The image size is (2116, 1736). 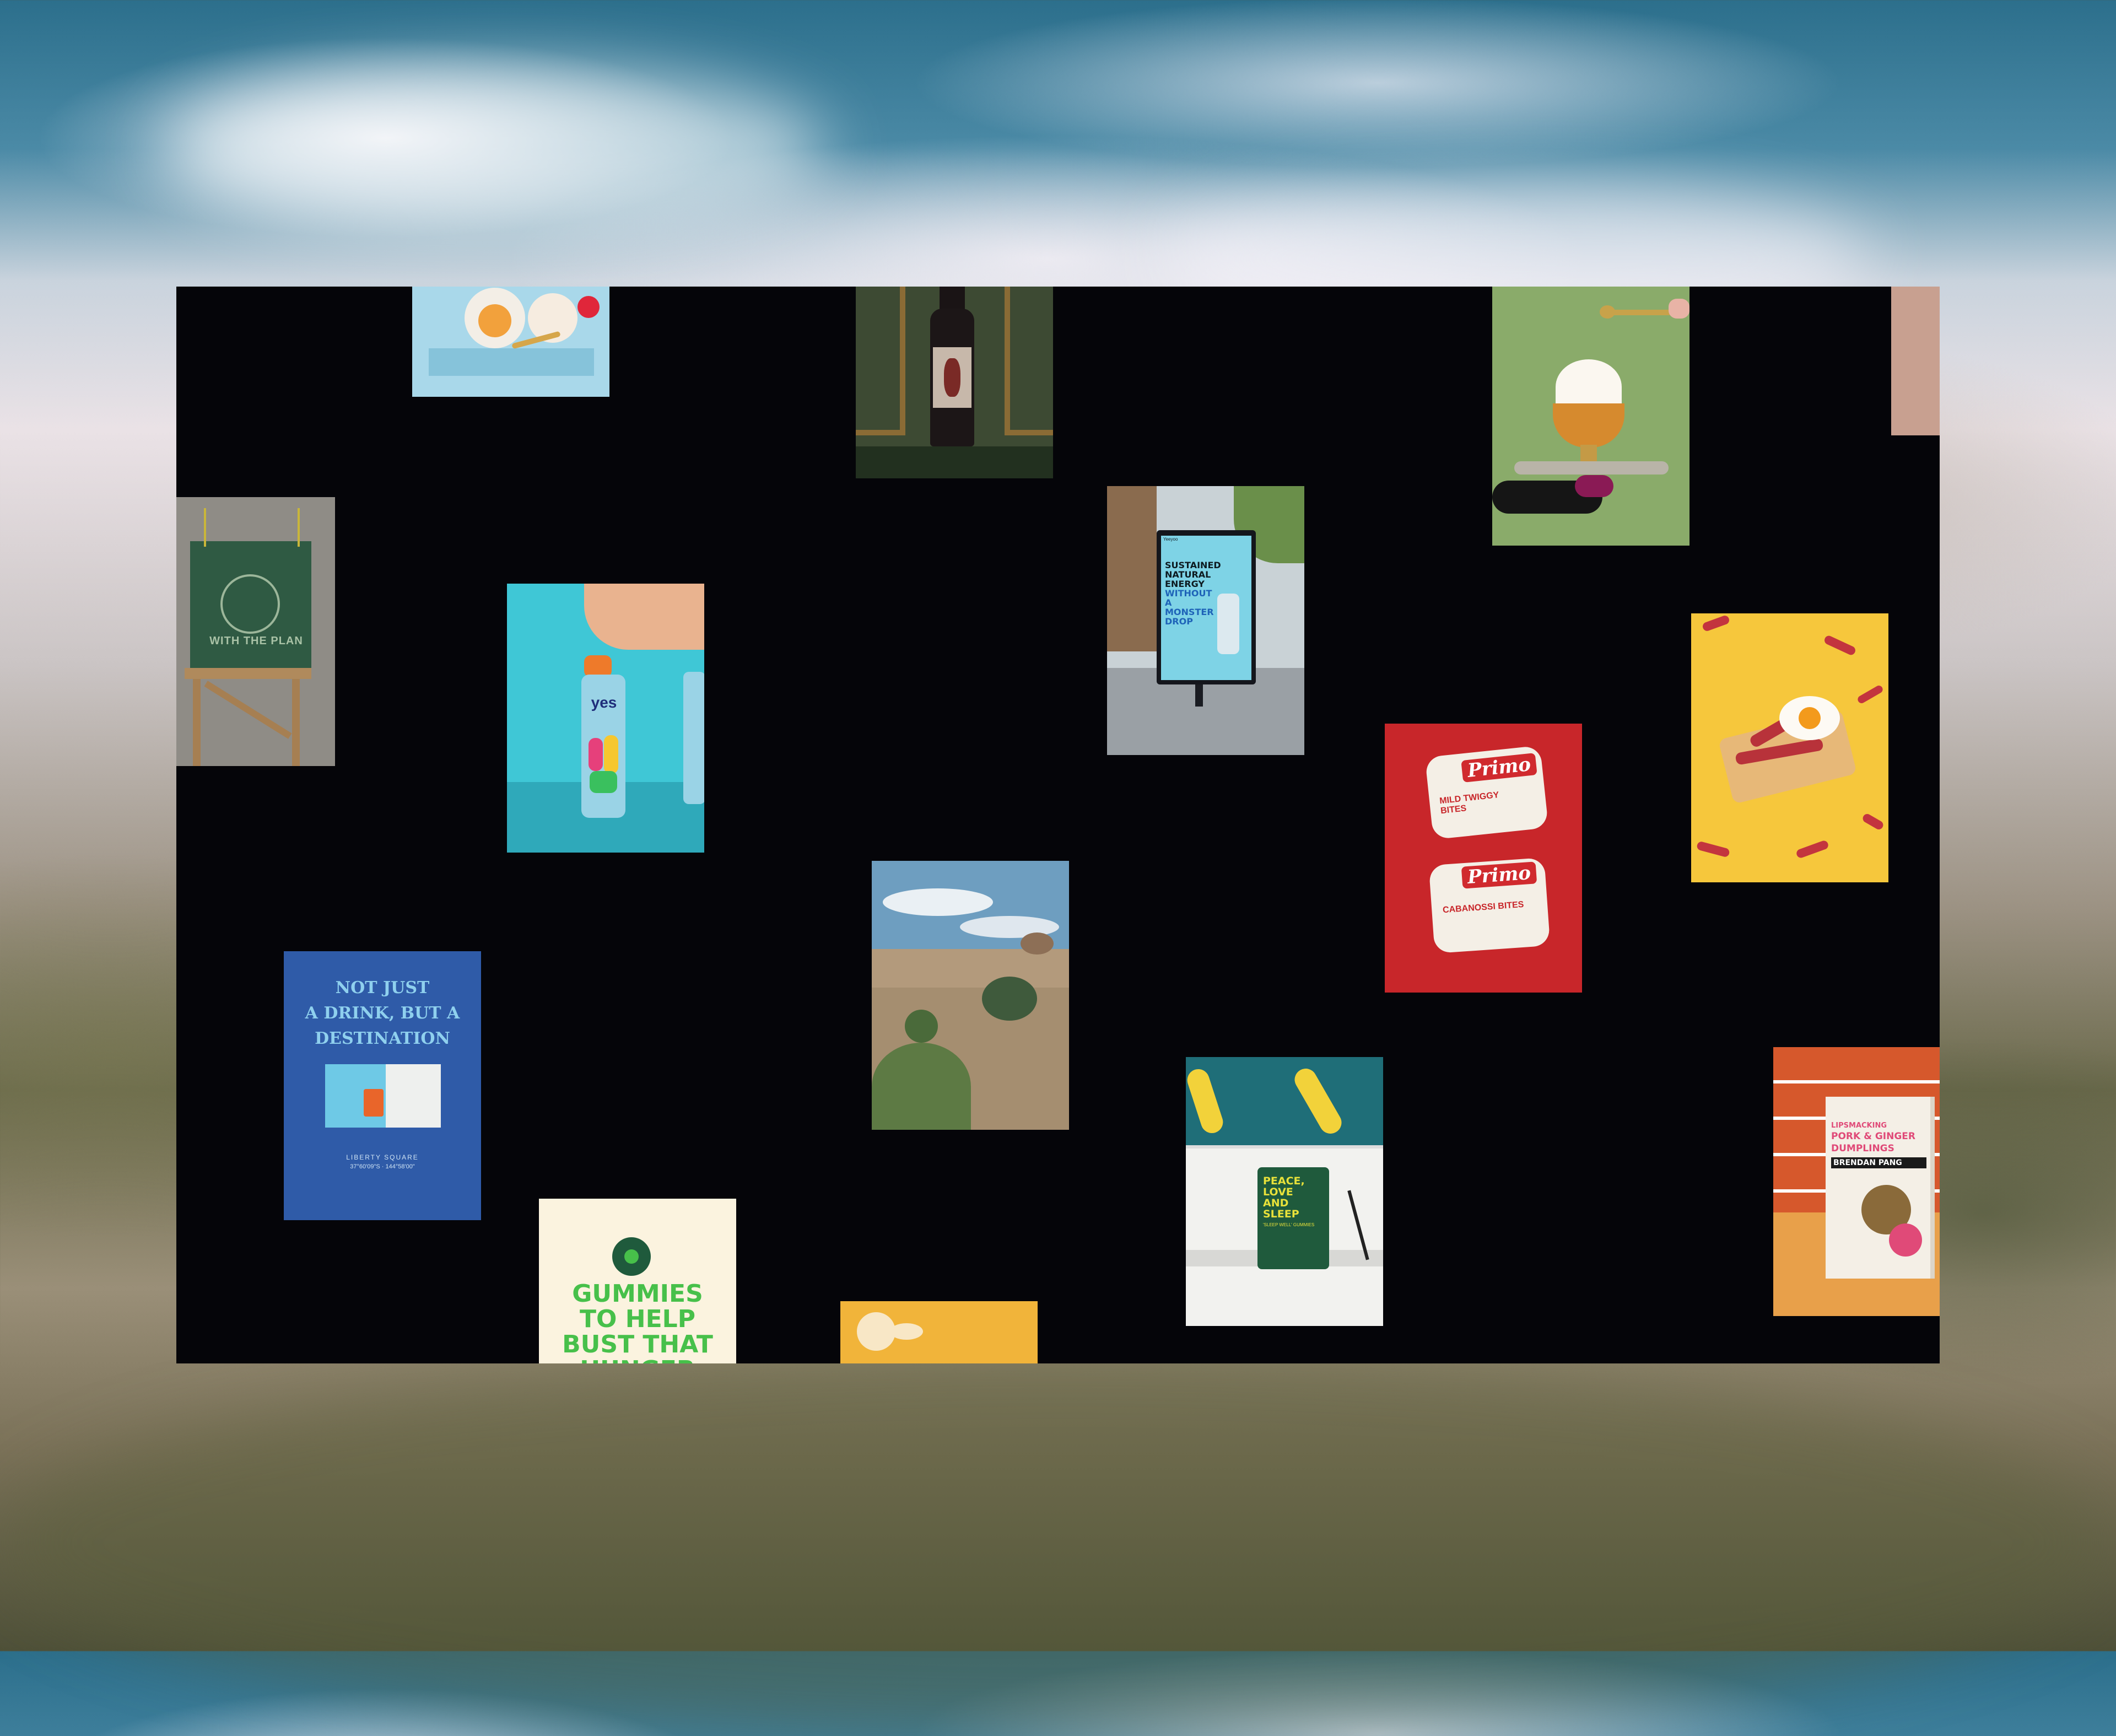 What do you see at coordinates (1170, 539) in the screenshot?
I see `ad-shelter-brand: Yeeyoo` at bounding box center [1170, 539].